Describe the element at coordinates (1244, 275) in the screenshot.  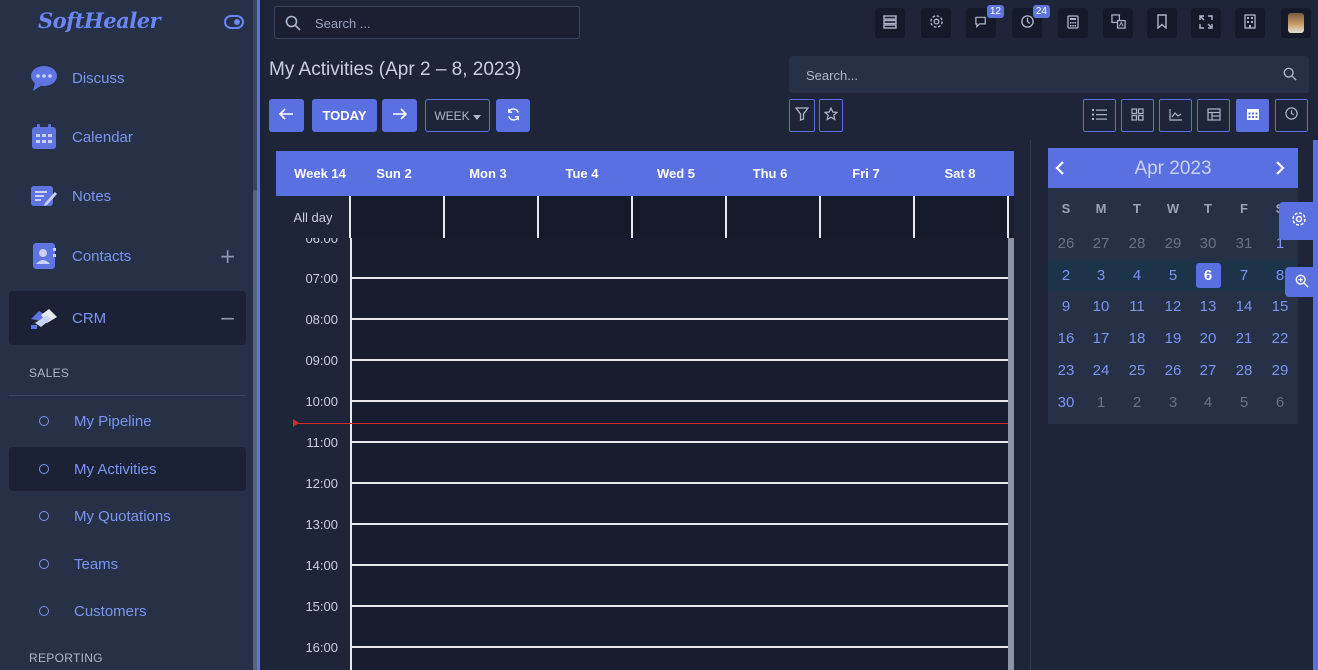
I see `mini-calendar-day: 7` at that location.